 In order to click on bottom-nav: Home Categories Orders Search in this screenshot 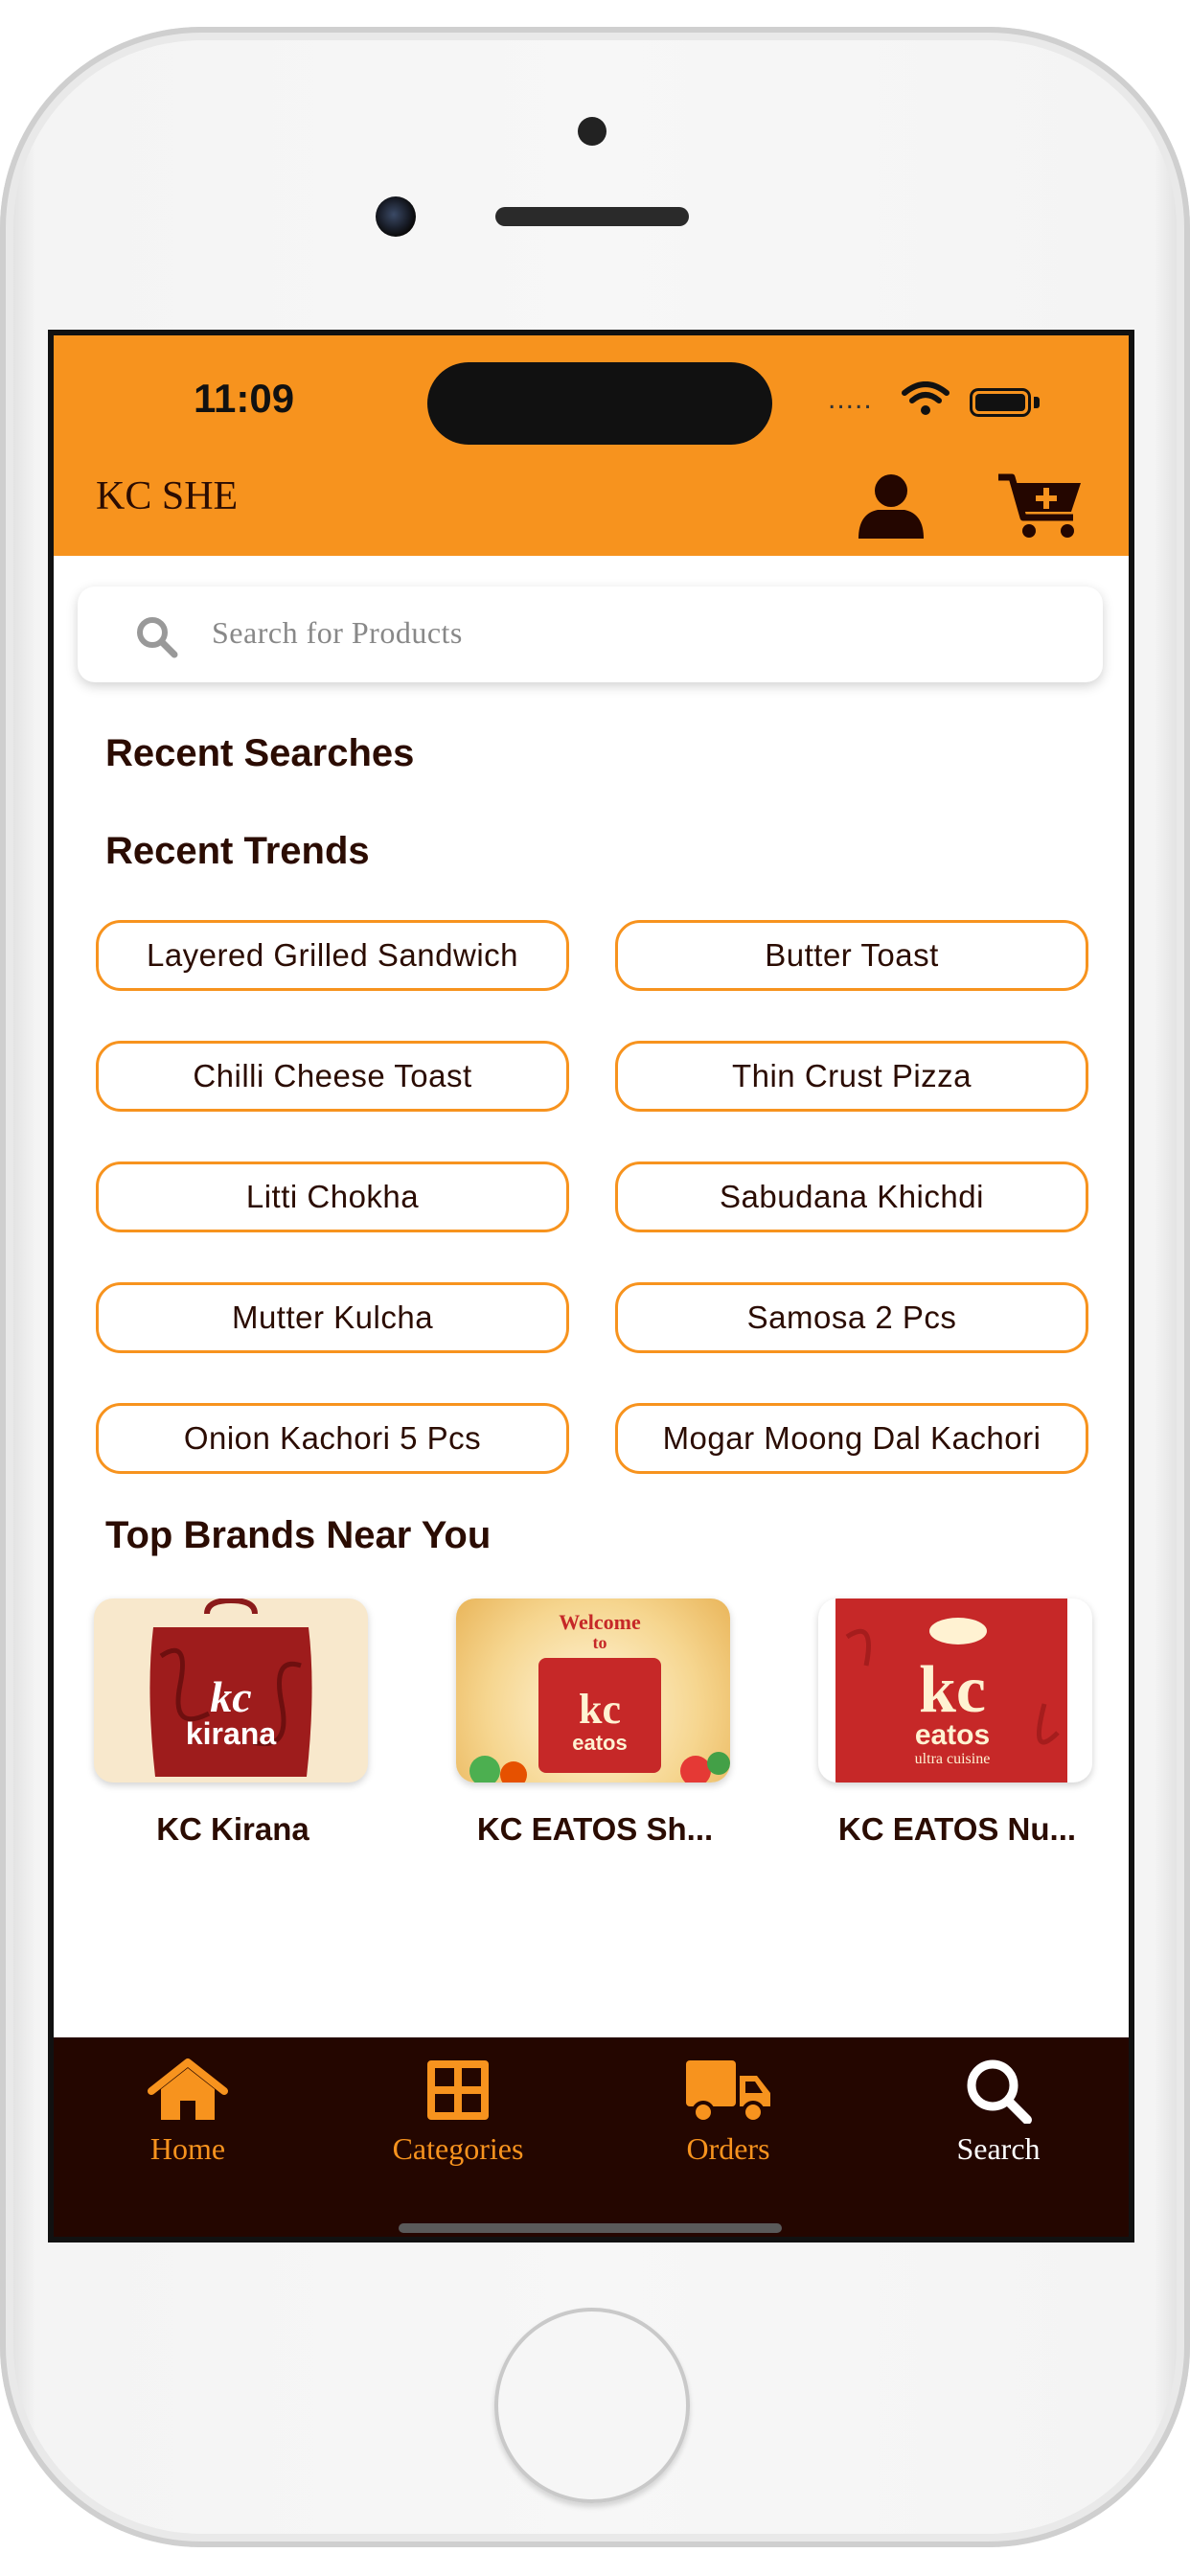, I will do `click(591, 2137)`.